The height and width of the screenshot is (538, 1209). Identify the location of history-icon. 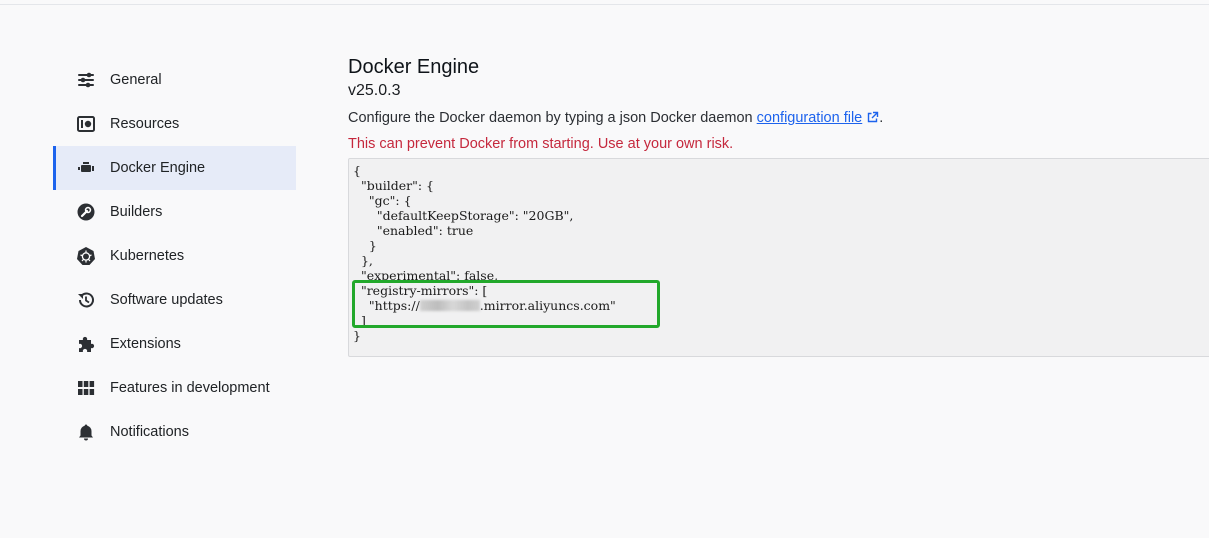
(86, 300).